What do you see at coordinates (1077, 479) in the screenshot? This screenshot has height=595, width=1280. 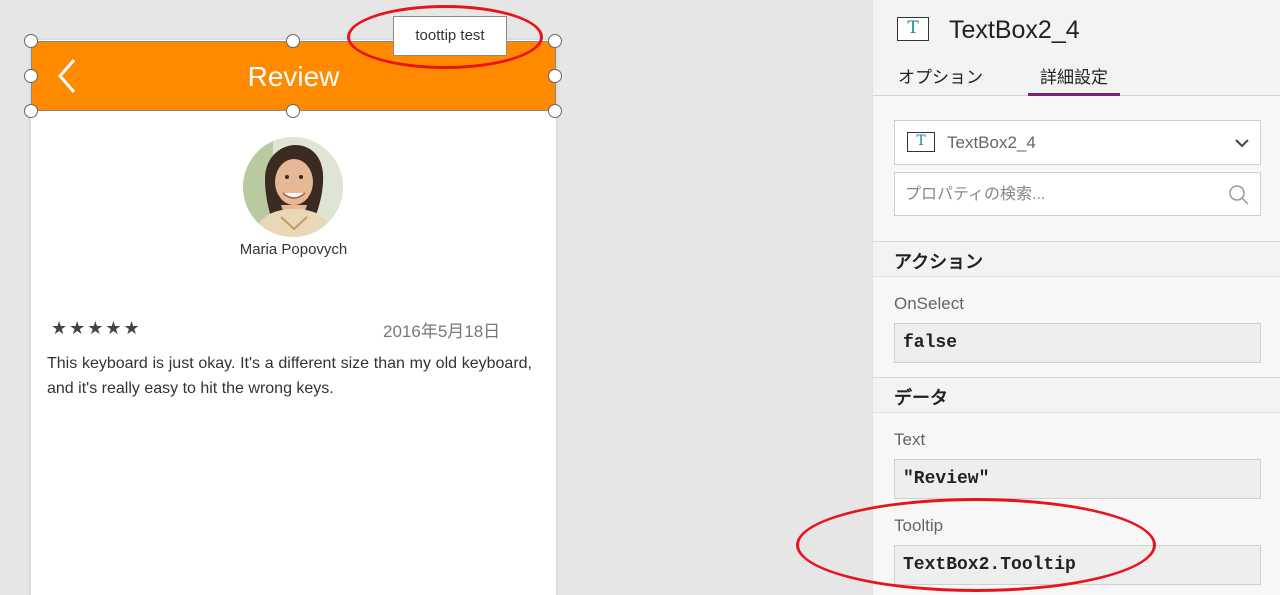 I see `text-formula: "Review"` at bounding box center [1077, 479].